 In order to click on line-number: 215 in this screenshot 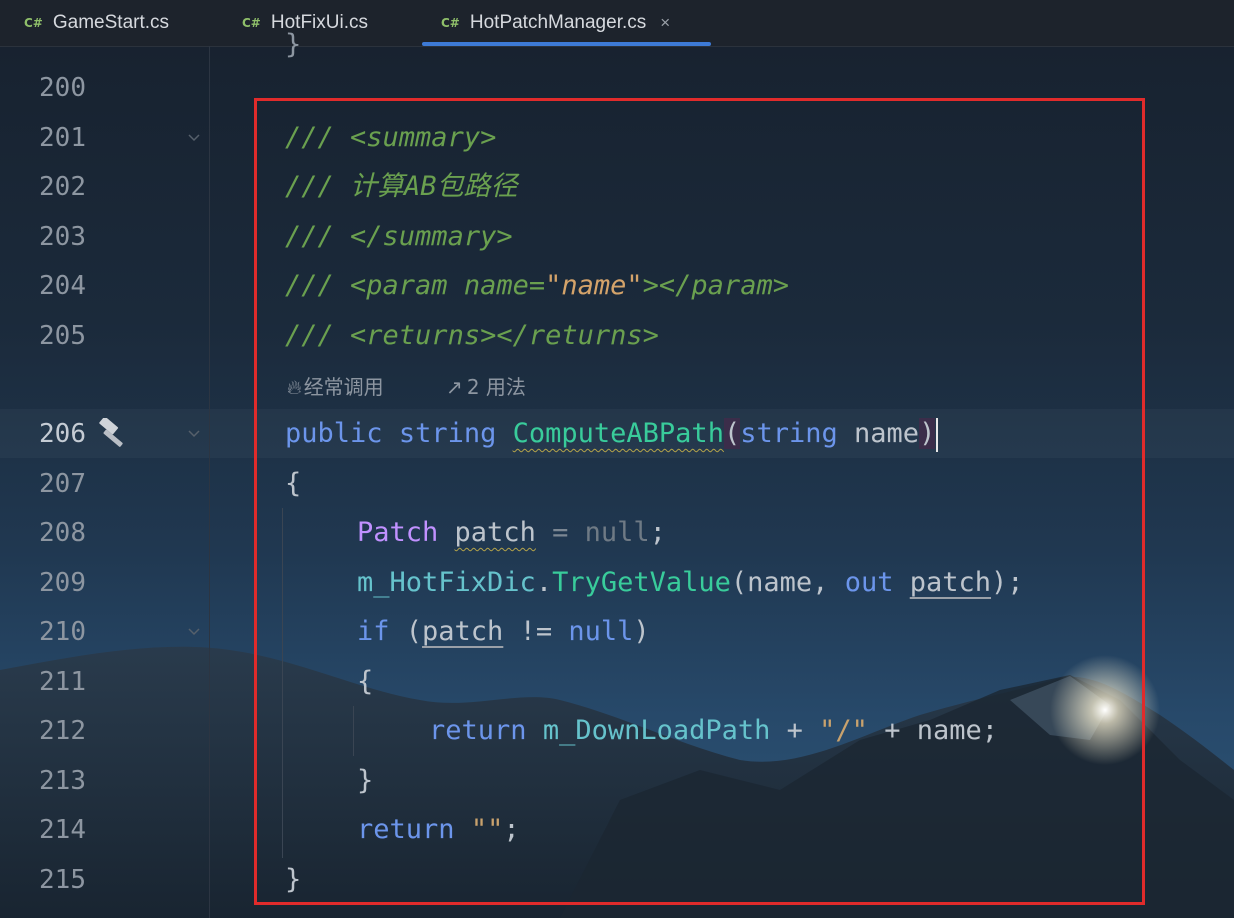, I will do `click(62, 880)`.